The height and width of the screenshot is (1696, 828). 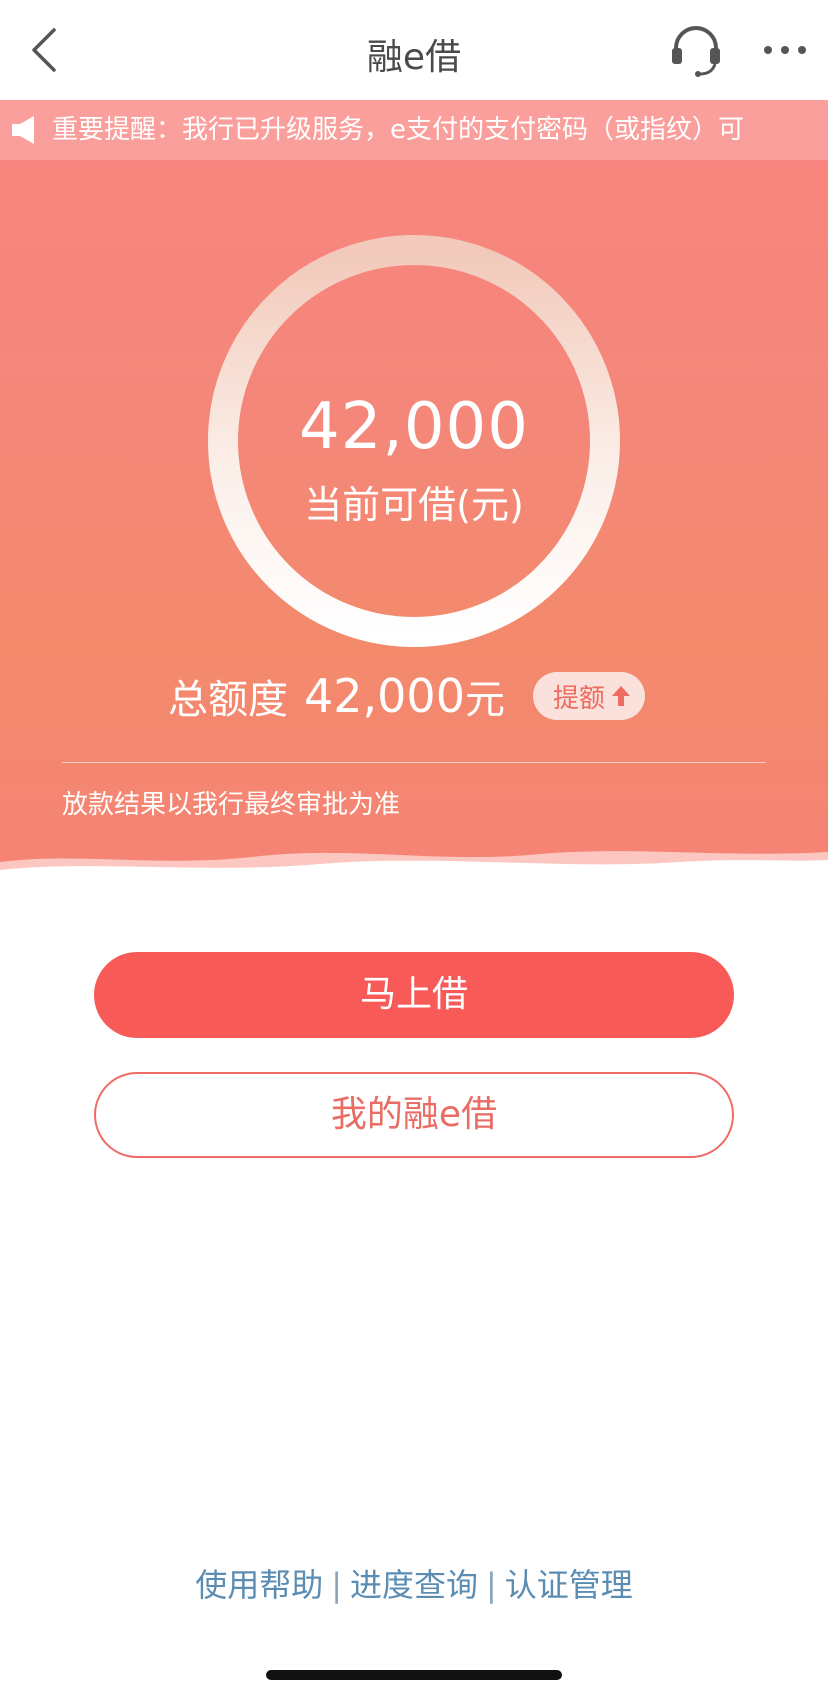 What do you see at coordinates (414, 1675) in the screenshot?
I see `home-indicator` at bounding box center [414, 1675].